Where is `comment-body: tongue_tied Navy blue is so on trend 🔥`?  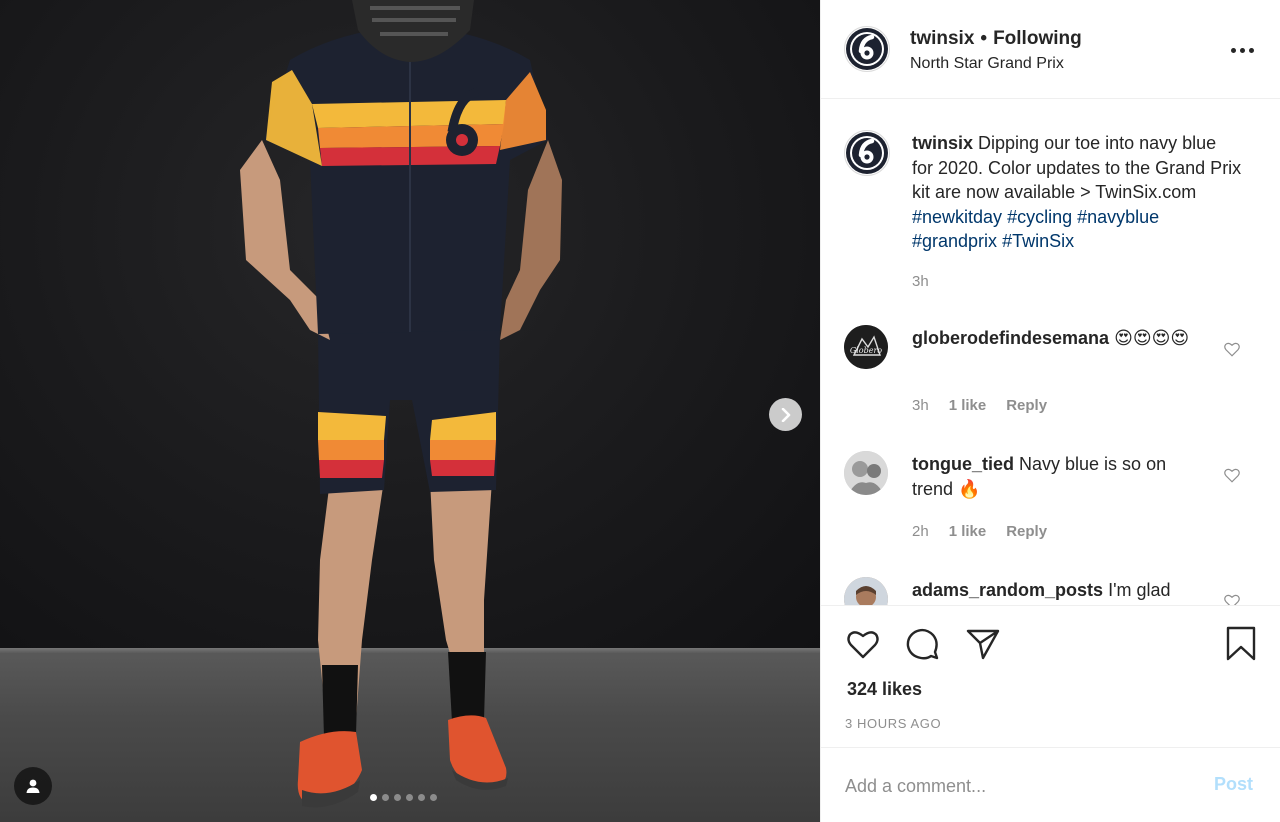 comment-body: tongue_tied Navy blue is so on trend 🔥 is located at coordinates (1062, 476).